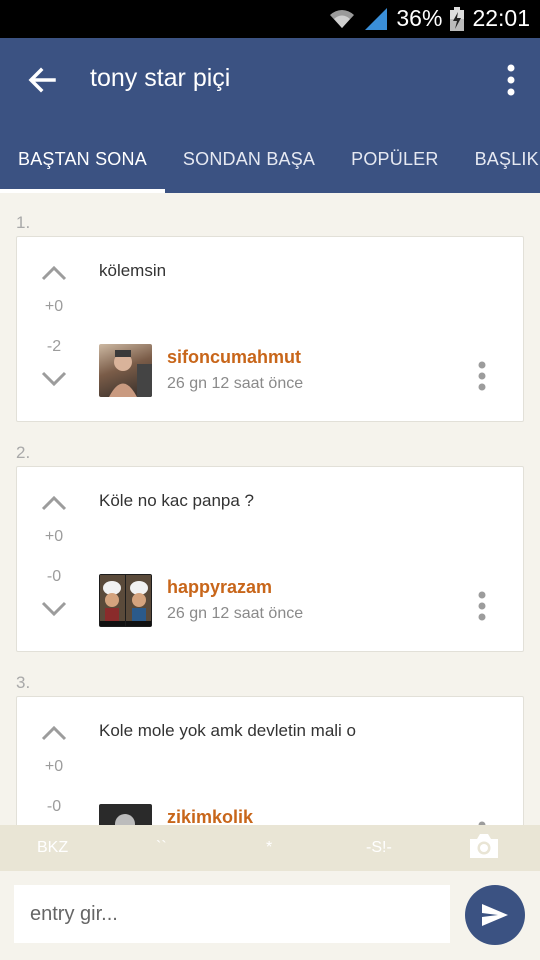  Describe the element at coordinates (498, 163) in the screenshot. I see `tab-baslik: BAŞLIK S` at that location.